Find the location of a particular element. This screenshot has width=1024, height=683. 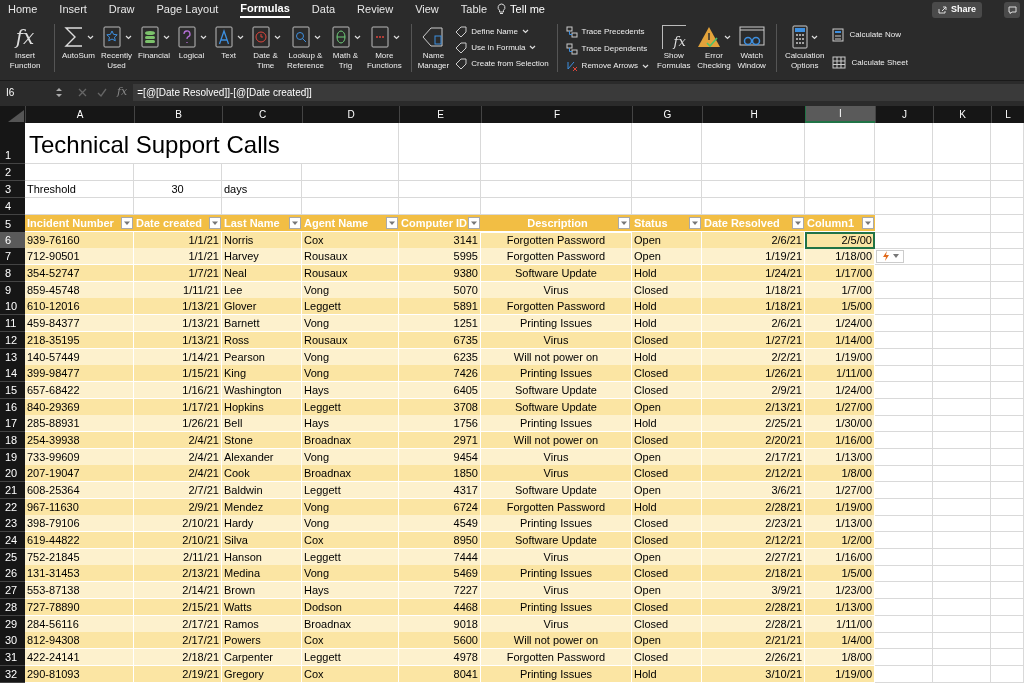

row-header: 7 is located at coordinates (12, 257).